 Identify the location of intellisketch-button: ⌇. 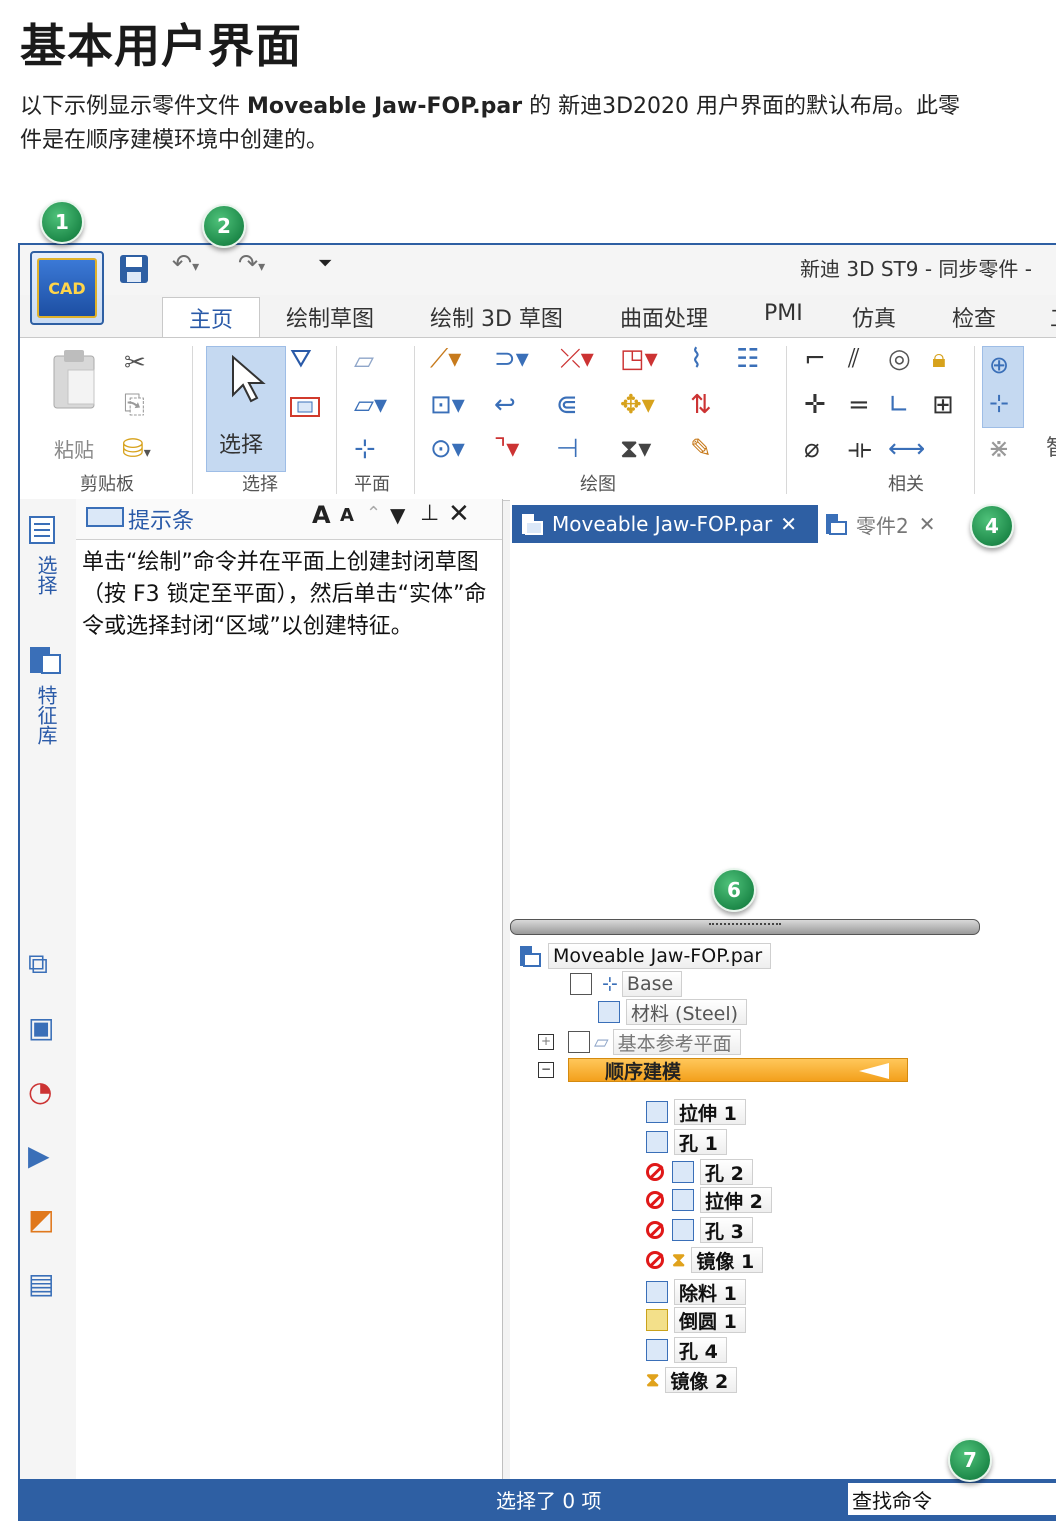
(696, 359).